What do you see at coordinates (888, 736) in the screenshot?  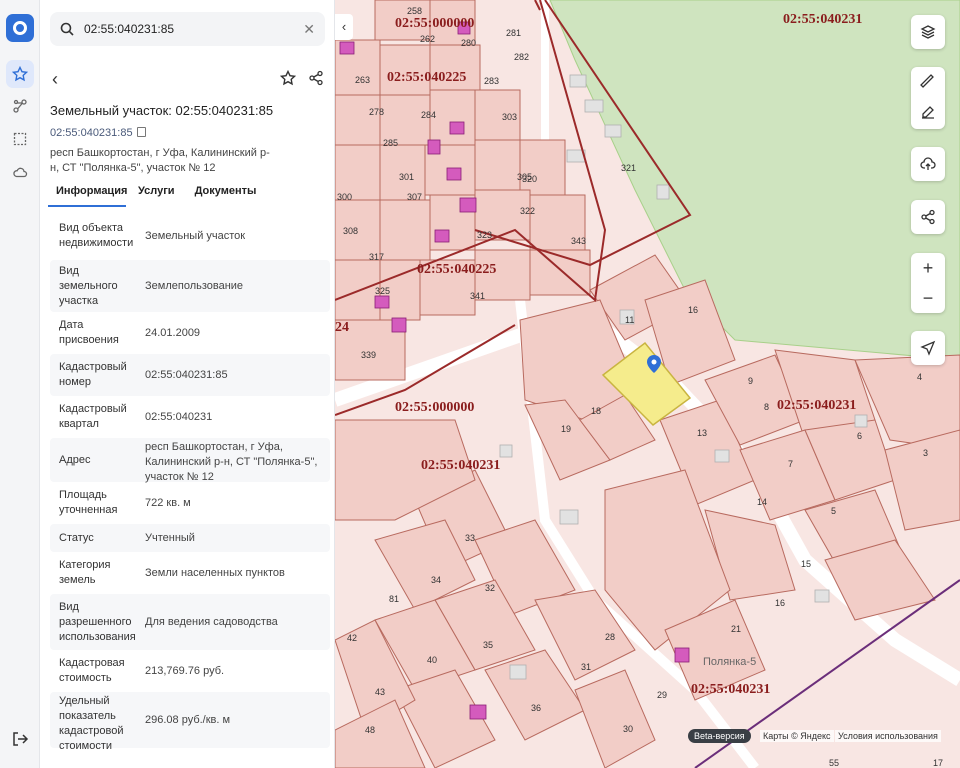 I see `terms-link: Условия использования` at bounding box center [888, 736].